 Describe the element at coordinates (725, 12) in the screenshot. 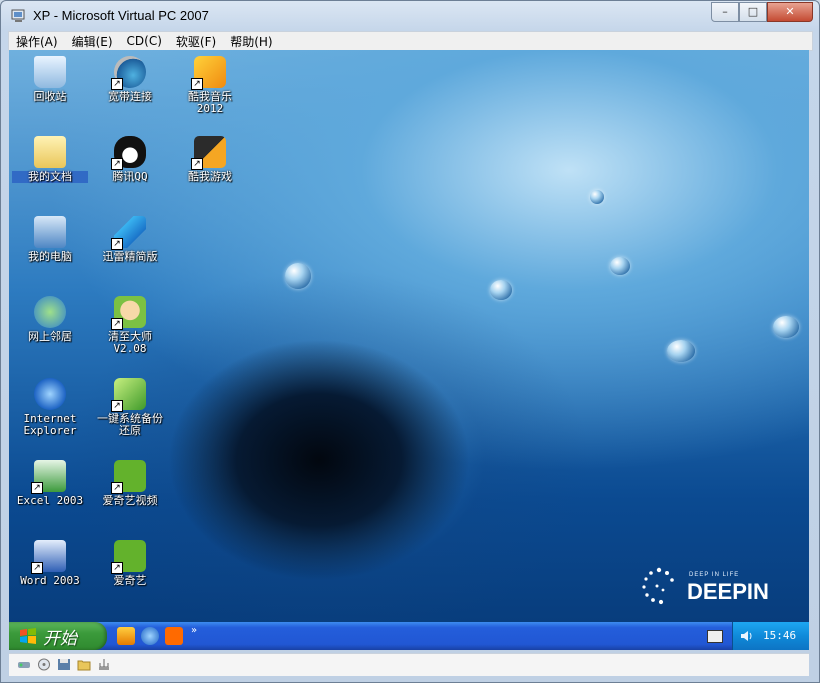

I see `minimize-button: –` at that location.